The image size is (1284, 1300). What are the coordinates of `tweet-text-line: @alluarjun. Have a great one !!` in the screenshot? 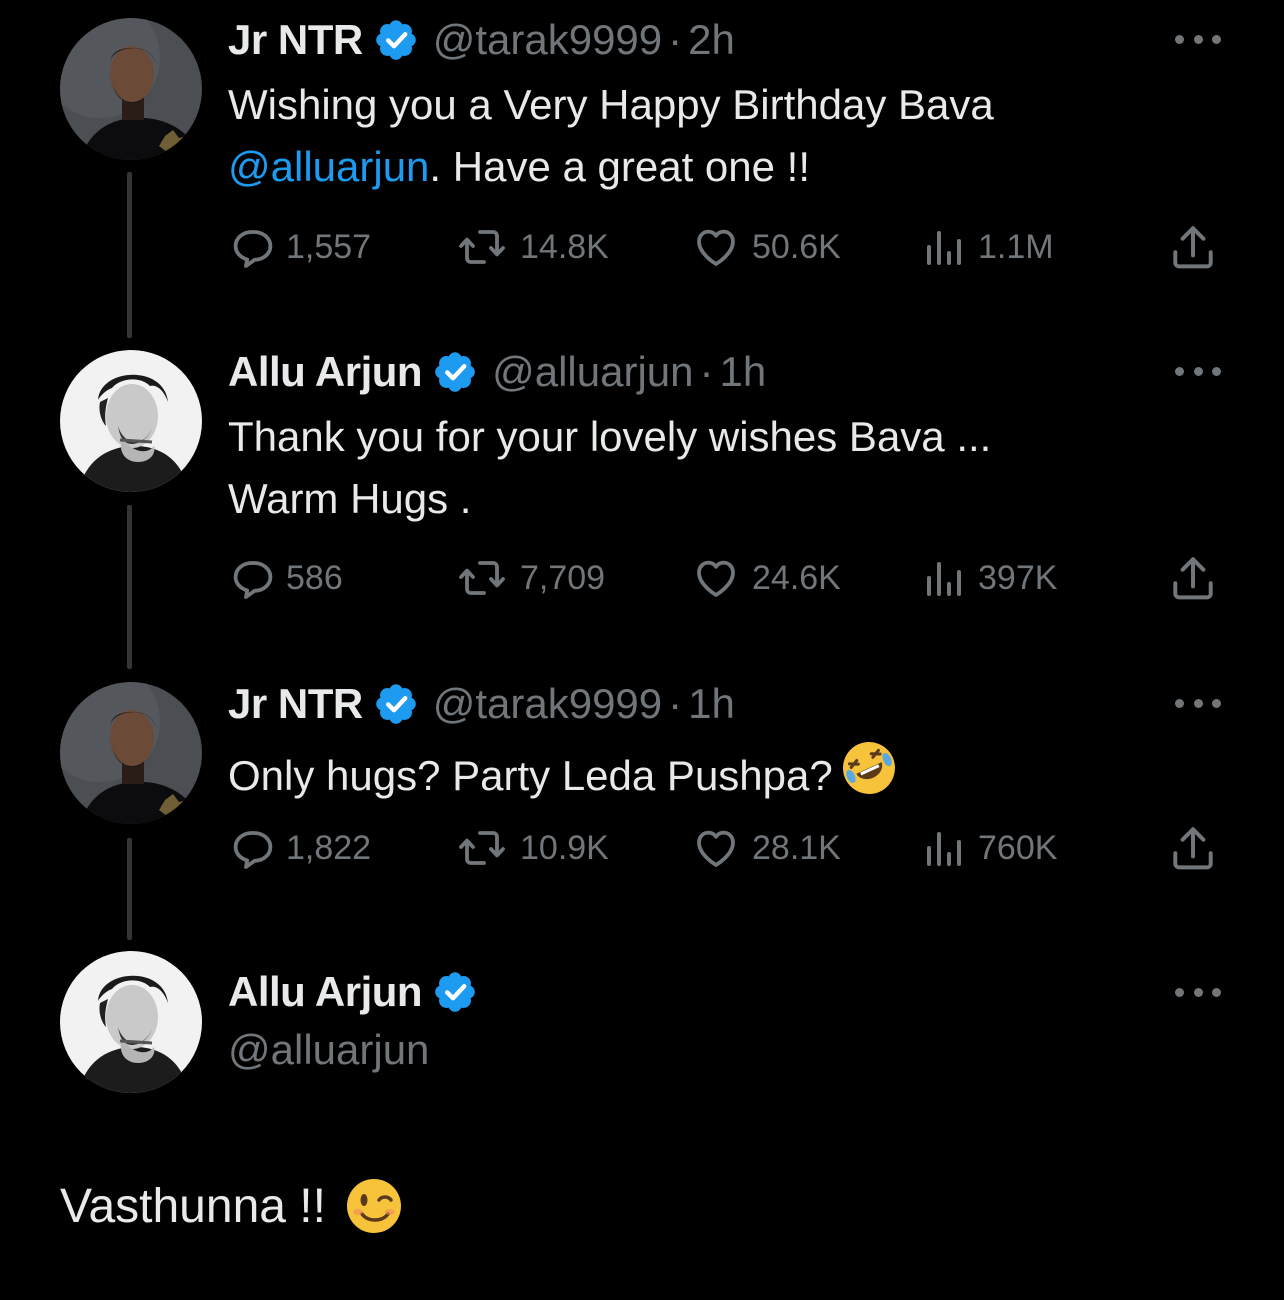 It's located at (698, 167).